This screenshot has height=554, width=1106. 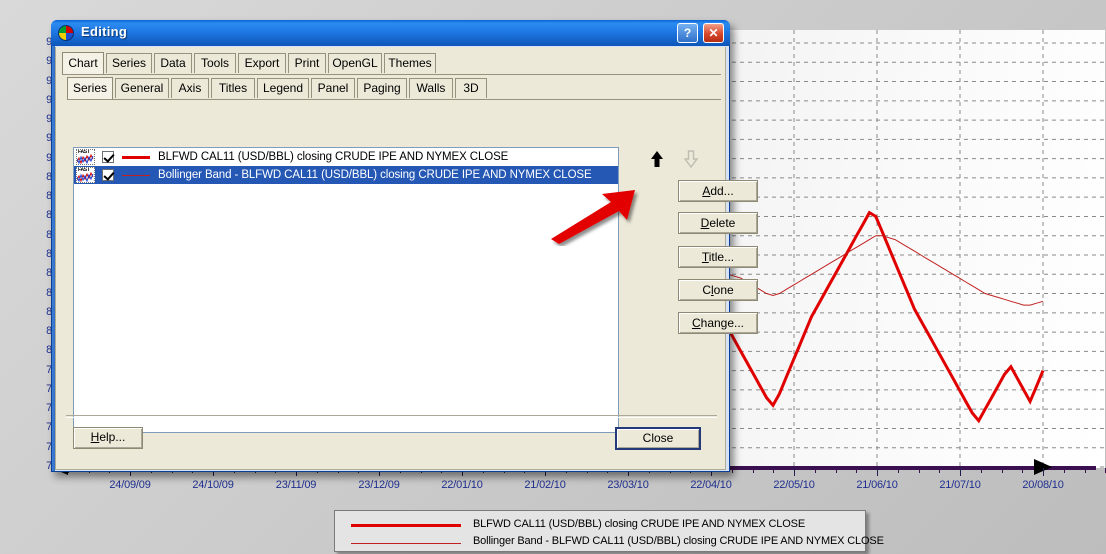 I want to click on x-axis-tick-label: 22/04/10, so click(x=711, y=485).